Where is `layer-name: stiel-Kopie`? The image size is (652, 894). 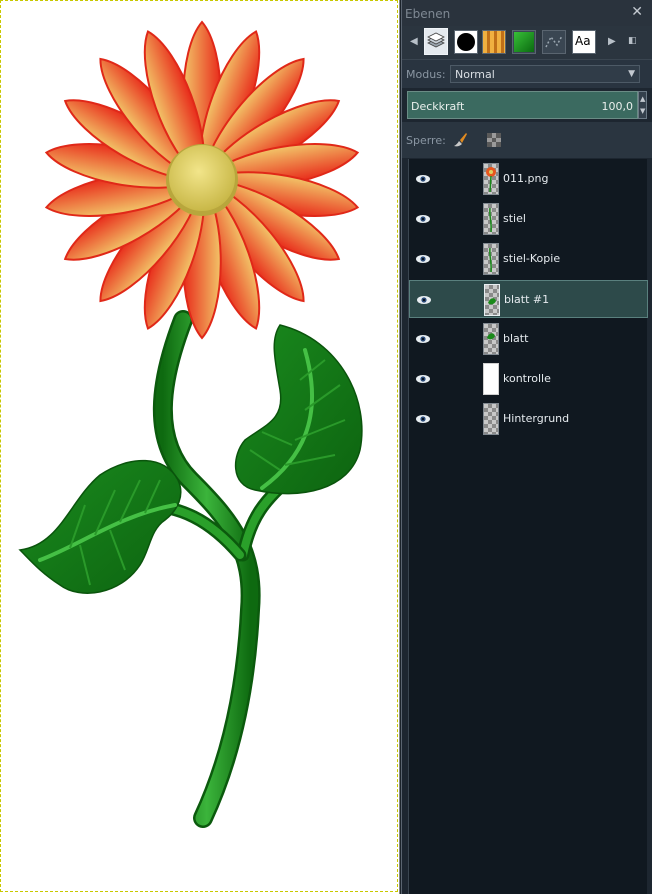 layer-name: stiel-Kopie is located at coordinates (532, 258).